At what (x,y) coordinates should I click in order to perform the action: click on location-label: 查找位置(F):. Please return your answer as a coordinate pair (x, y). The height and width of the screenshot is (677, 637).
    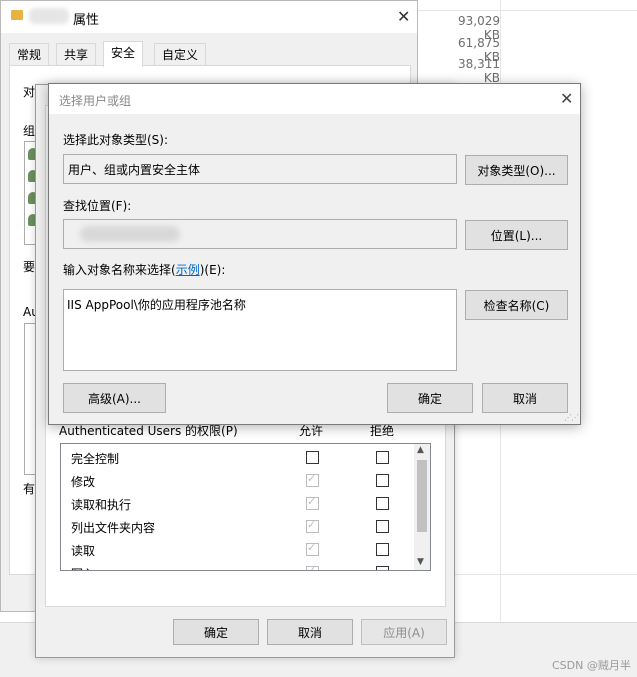
    Looking at the image, I should click on (97, 206).